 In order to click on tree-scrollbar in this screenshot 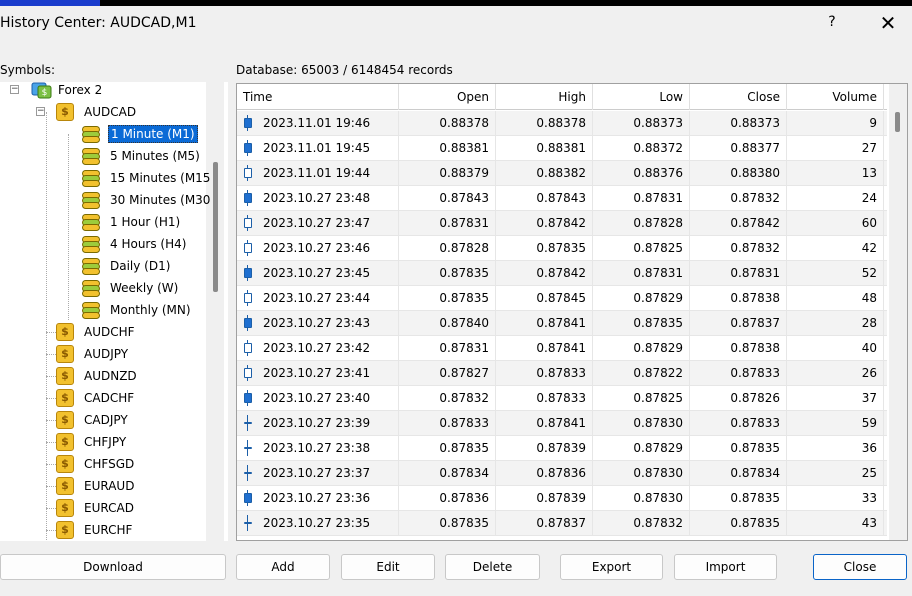, I will do `click(215, 311)`.